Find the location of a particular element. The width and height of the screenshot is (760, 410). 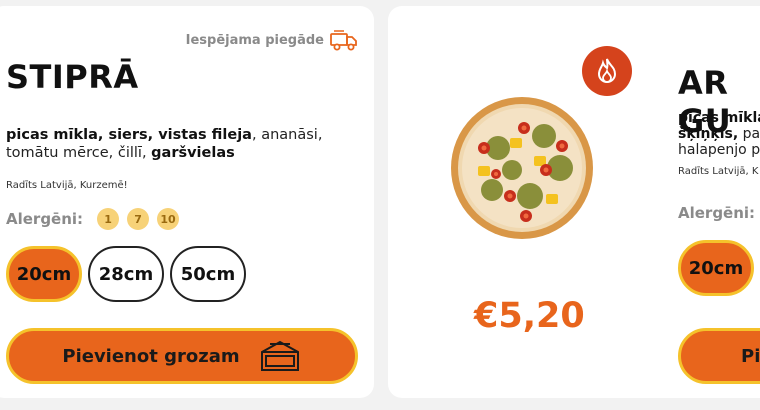

ingredients-normal-2: pap is located at coordinates (751, 134).